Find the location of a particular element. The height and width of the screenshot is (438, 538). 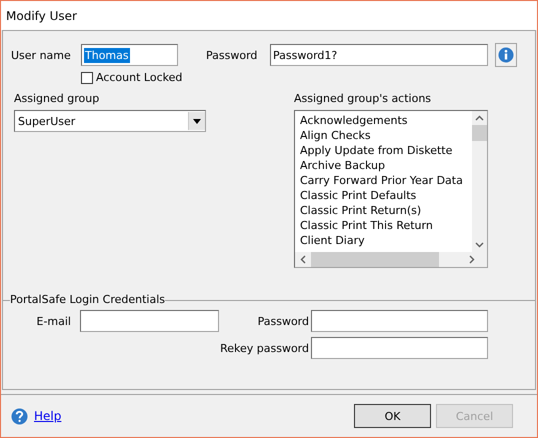

horizontal-scrollbar is located at coordinates (391, 259).